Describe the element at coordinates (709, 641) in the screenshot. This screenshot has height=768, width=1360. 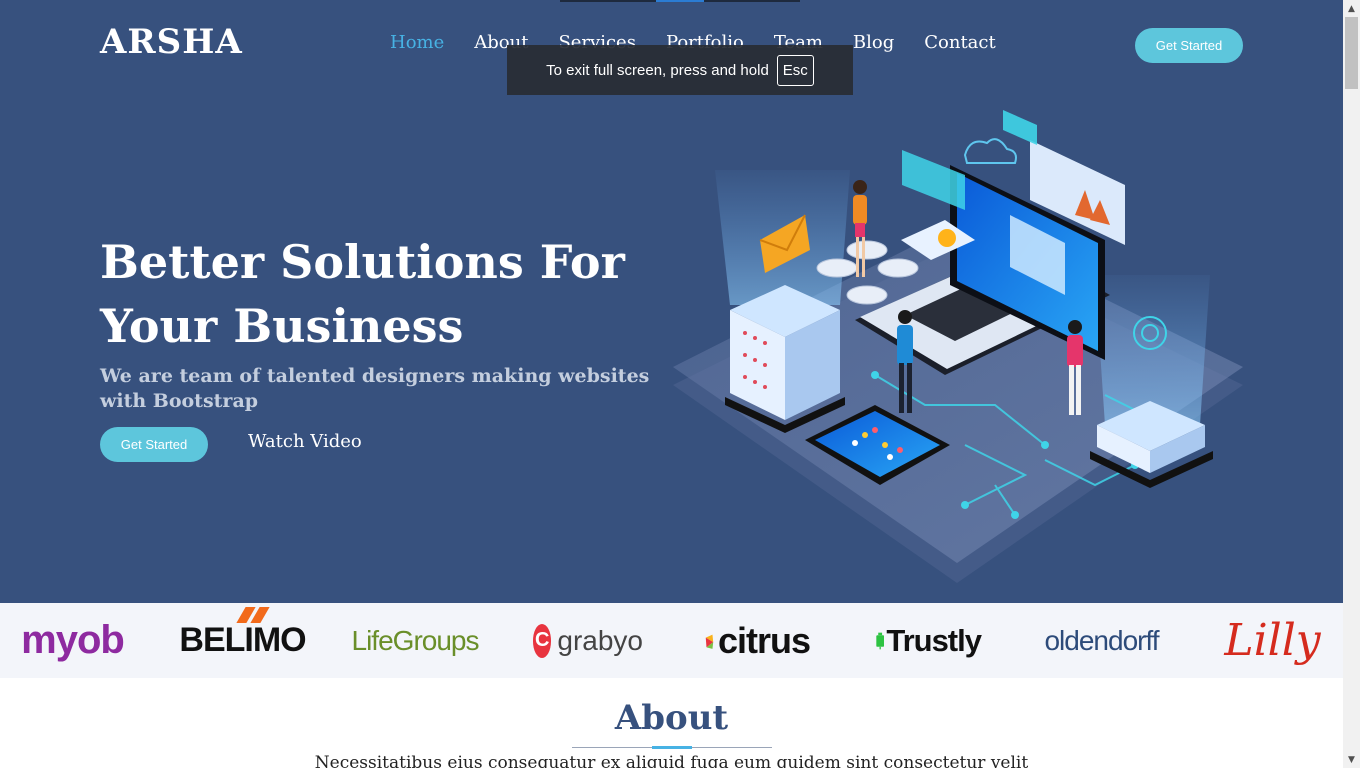
I see `citrus-icon` at that location.